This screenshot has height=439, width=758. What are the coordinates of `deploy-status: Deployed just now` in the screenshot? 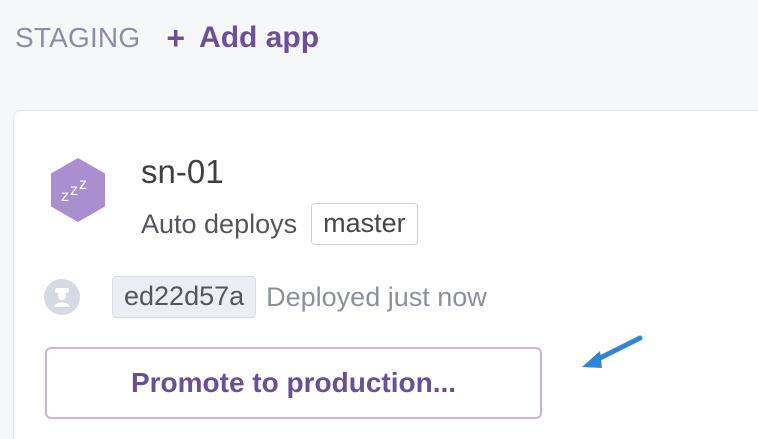 It's located at (376, 296).